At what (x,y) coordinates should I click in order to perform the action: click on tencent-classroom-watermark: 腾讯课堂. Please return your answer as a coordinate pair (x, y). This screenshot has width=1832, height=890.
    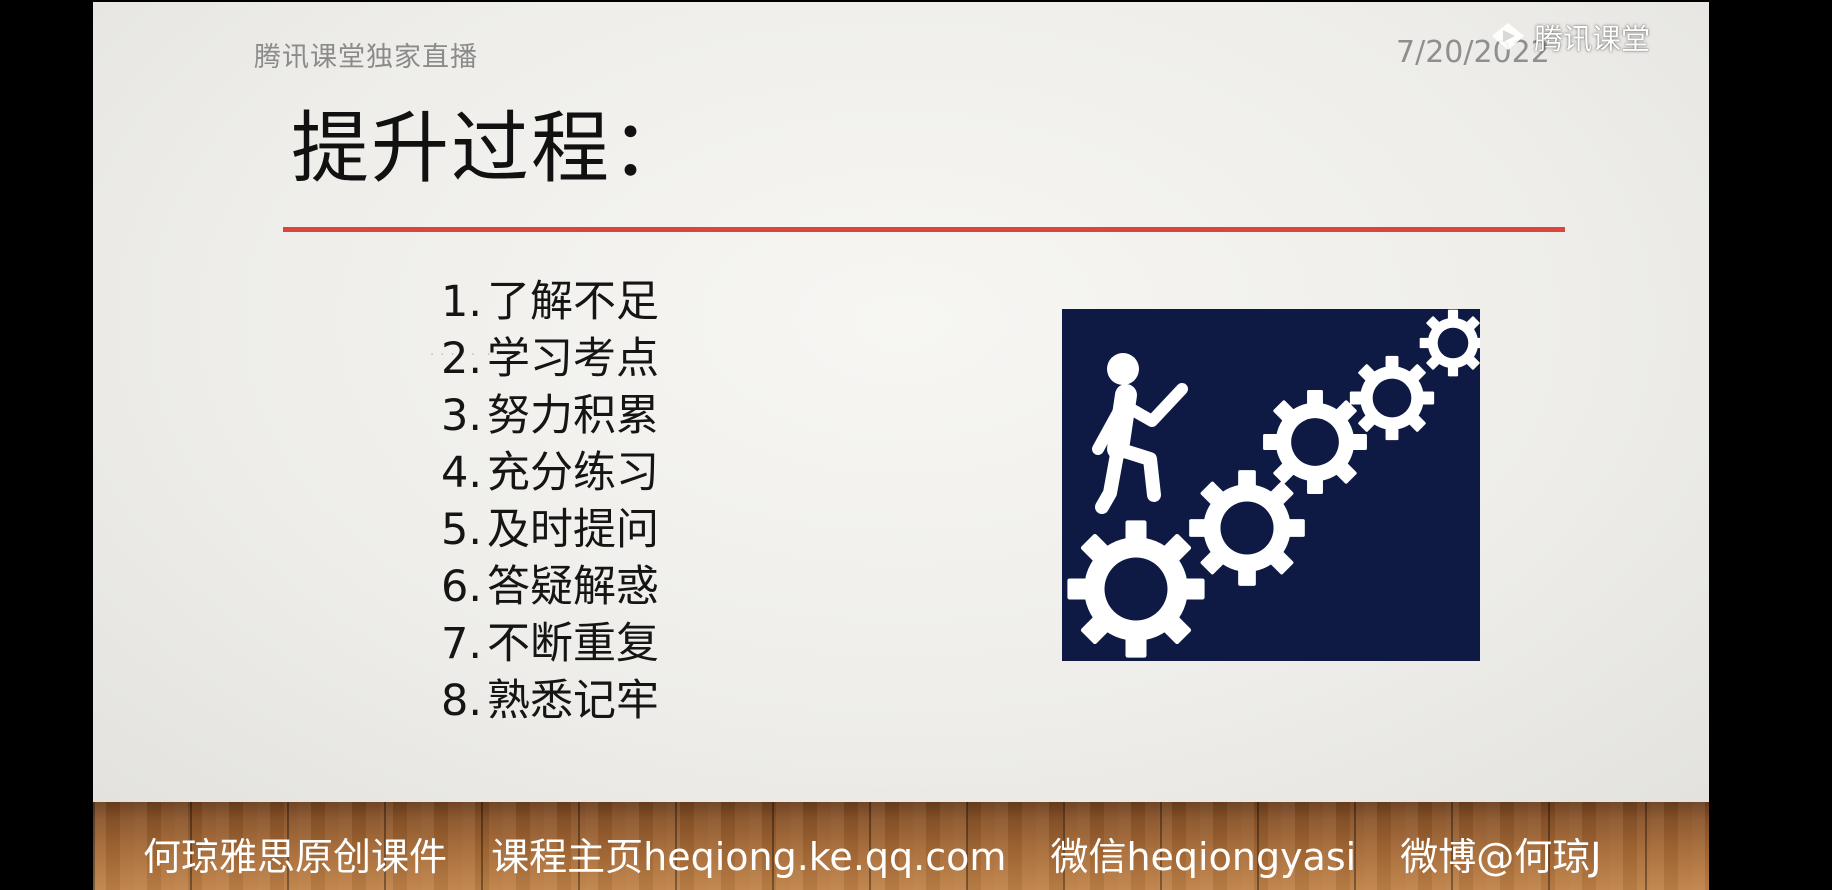
    Looking at the image, I should click on (1569, 37).